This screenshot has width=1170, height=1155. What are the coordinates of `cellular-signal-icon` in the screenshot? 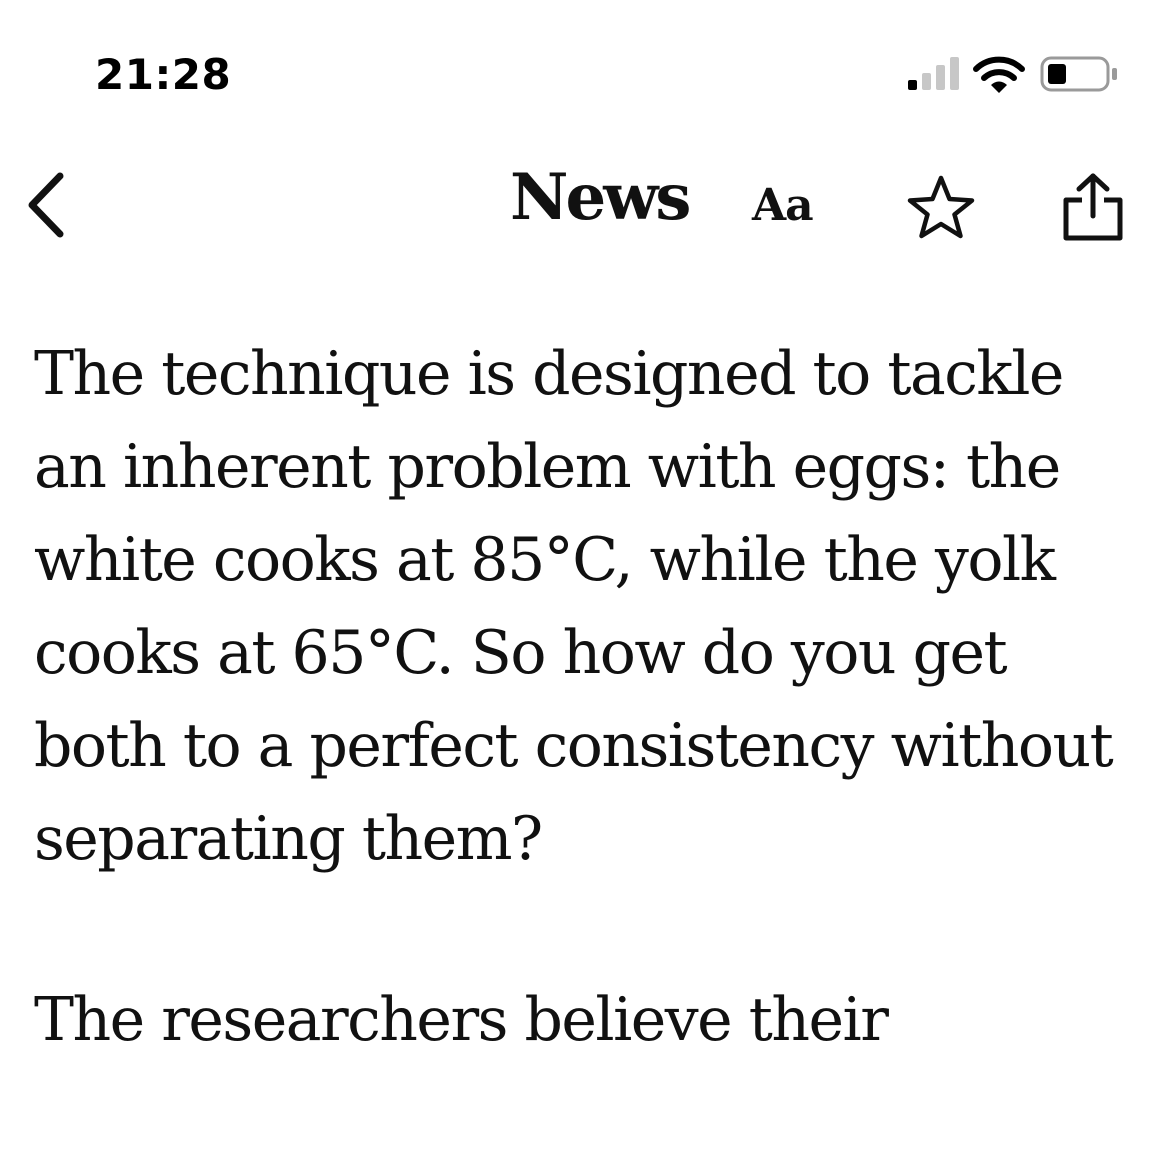 It's located at (933, 73).